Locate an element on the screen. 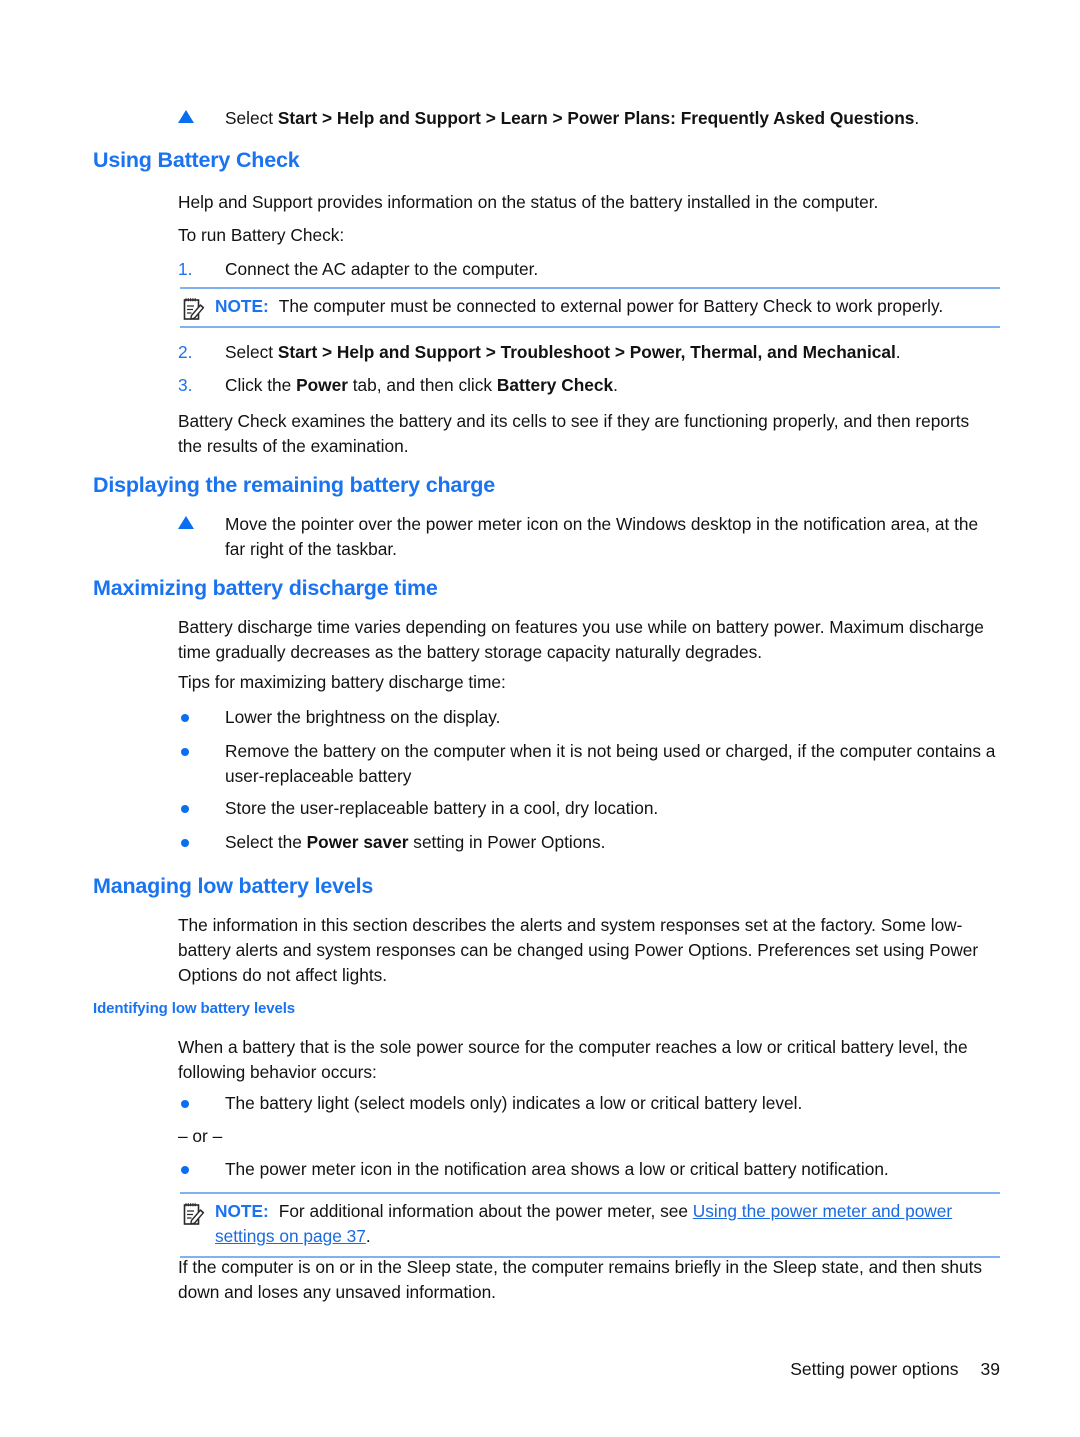 The width and height of the screenshot is (1080, 1437). text-mid: tab, and then click is located at coordinates (422, 385).